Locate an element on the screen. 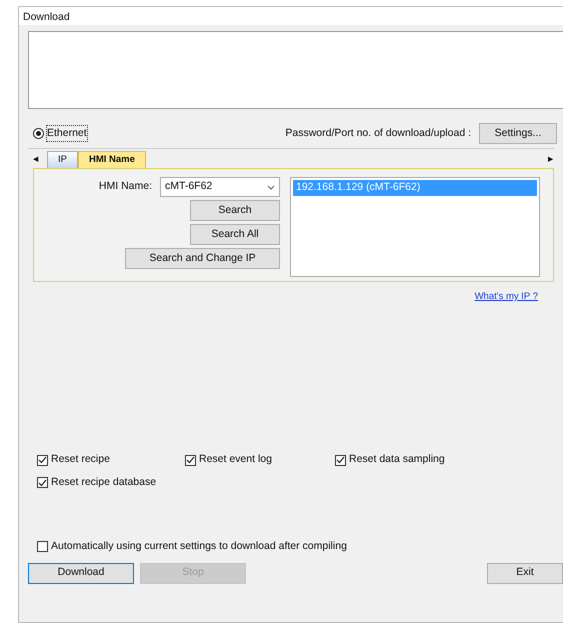  search-button: Search All is located at coordinates (235, 234).